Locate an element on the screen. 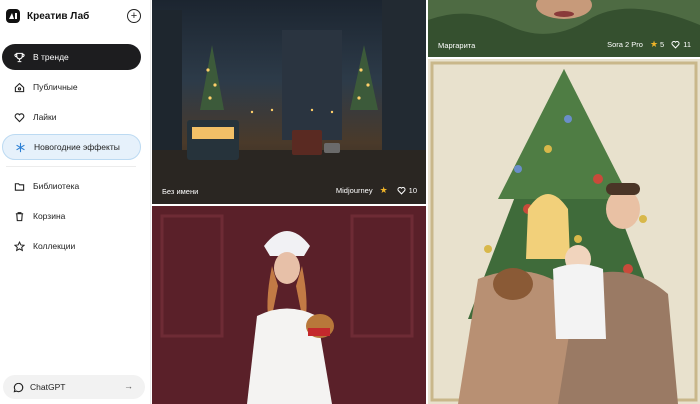 Image resolution: width=700 pixels, height=404 pixels. like-button: 10 is located at coordinates (407, 190).